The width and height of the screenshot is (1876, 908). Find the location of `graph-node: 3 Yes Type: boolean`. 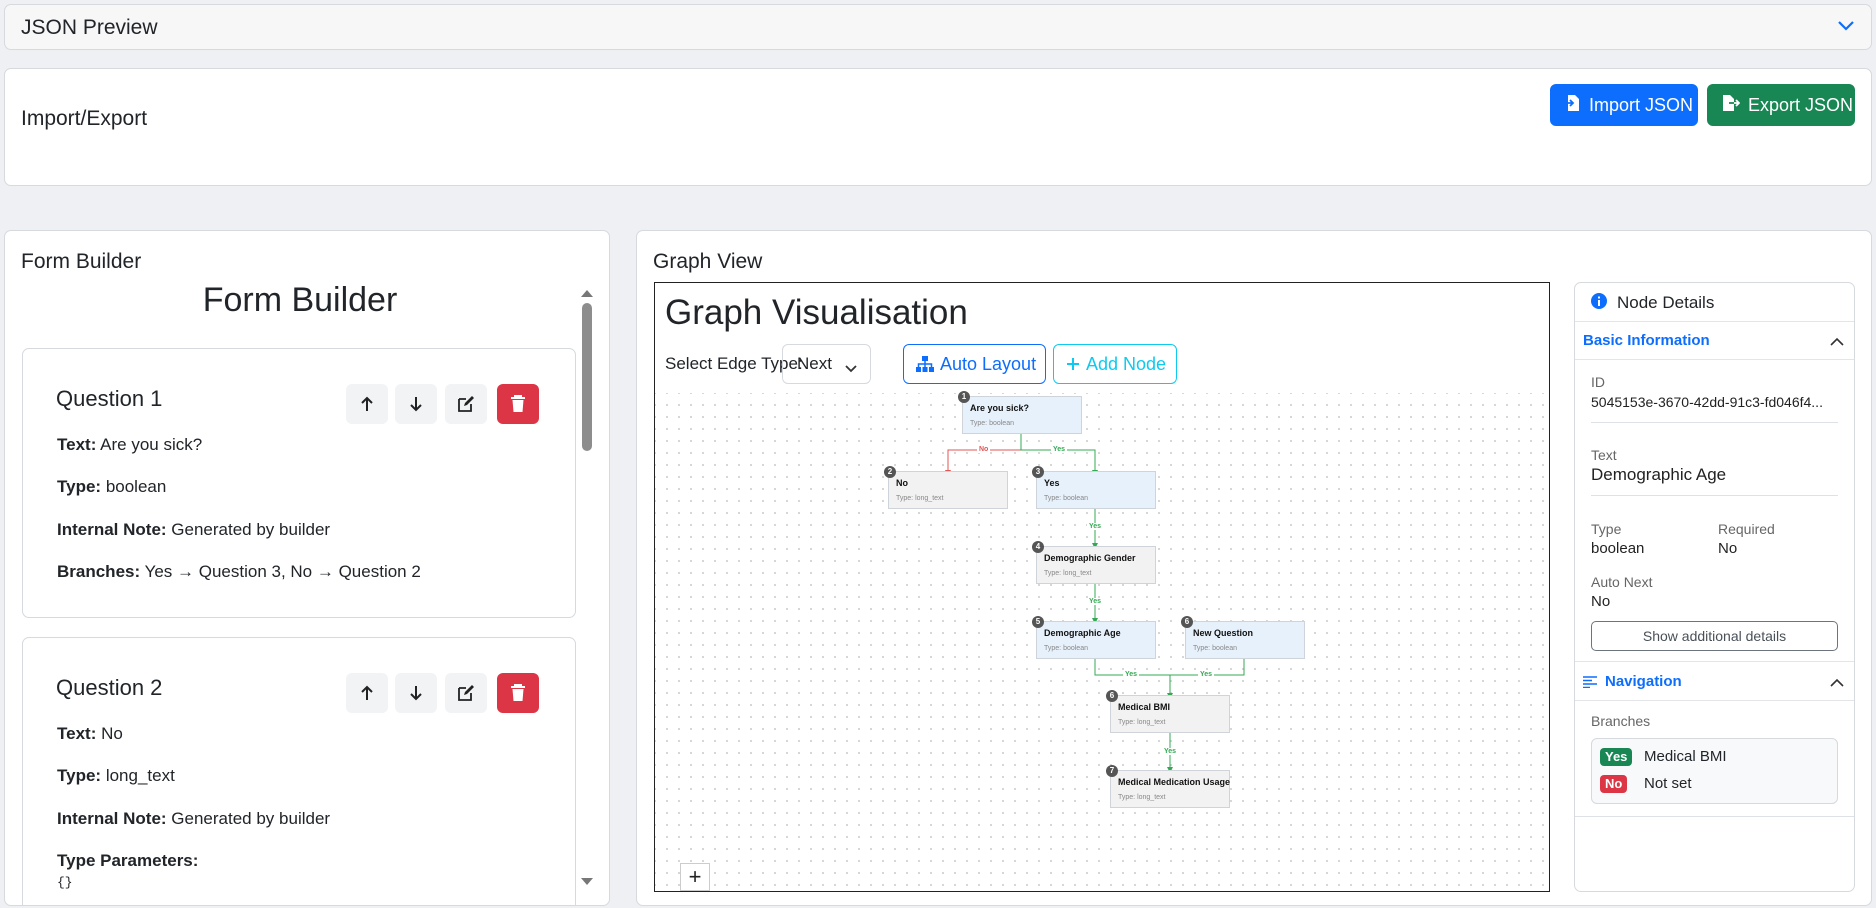

graph-node: 3 Yes Type: boolean is located at coordinates (1094, 487).